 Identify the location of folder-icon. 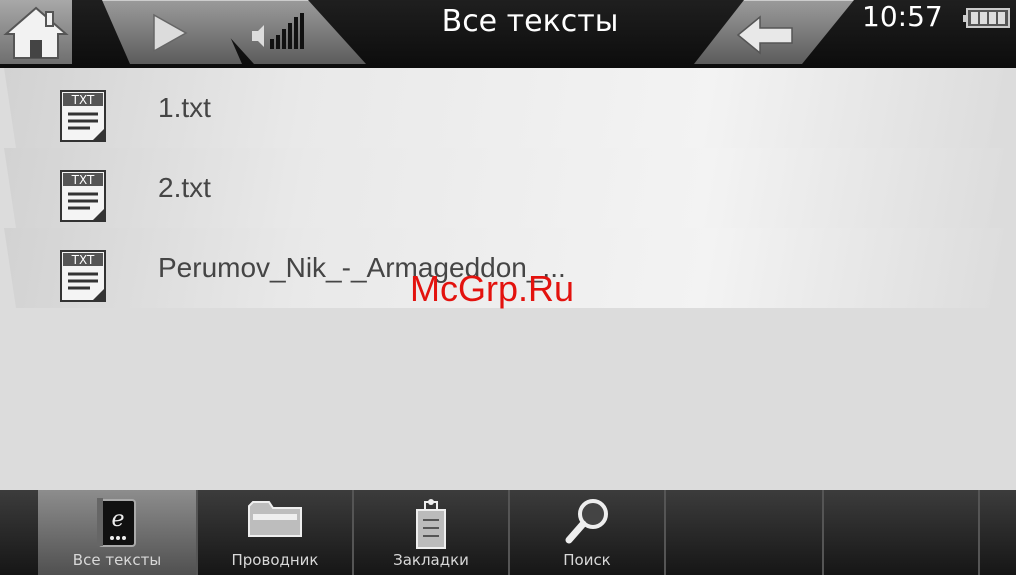
(275, 519).